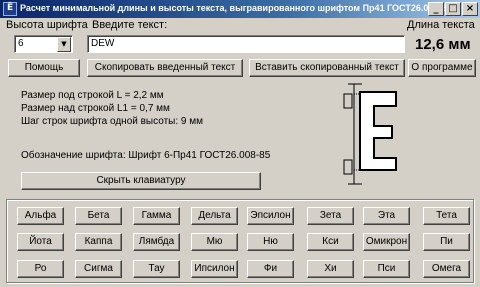 The image size is (480, 287). Describe the element at coordinates (130, 25) in the screenshot. I see `text-input-label: Введите текст:` at that location.